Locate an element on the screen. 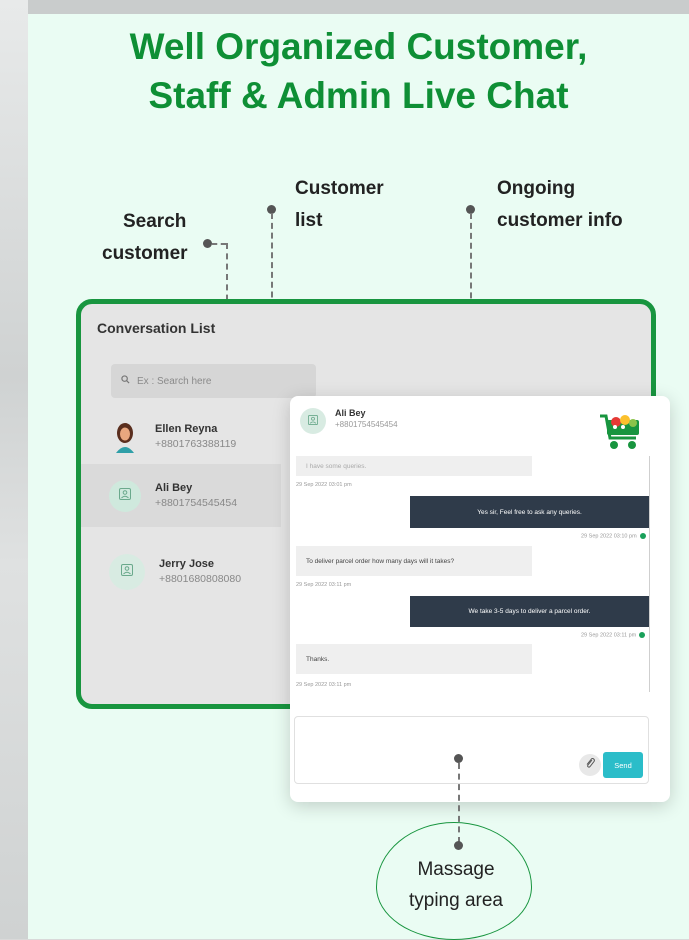 This screenshot has width=689, height=940. callout-search: Search is located at coordinates (155, 221).